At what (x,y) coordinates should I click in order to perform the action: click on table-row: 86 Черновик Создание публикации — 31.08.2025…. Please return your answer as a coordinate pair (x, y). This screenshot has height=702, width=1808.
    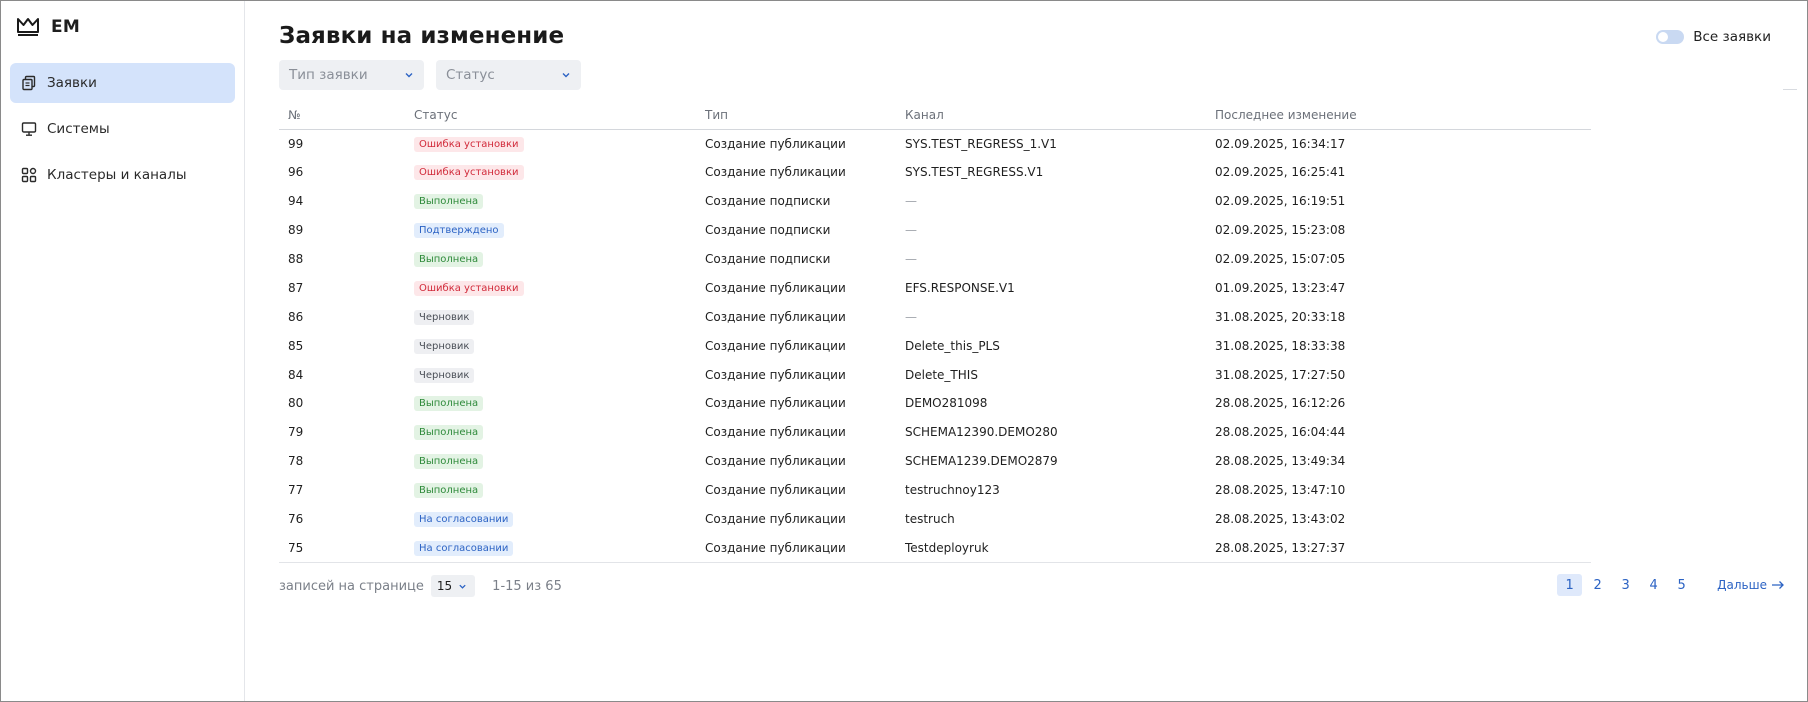
    Looking at the image, I should click on (935, 316).